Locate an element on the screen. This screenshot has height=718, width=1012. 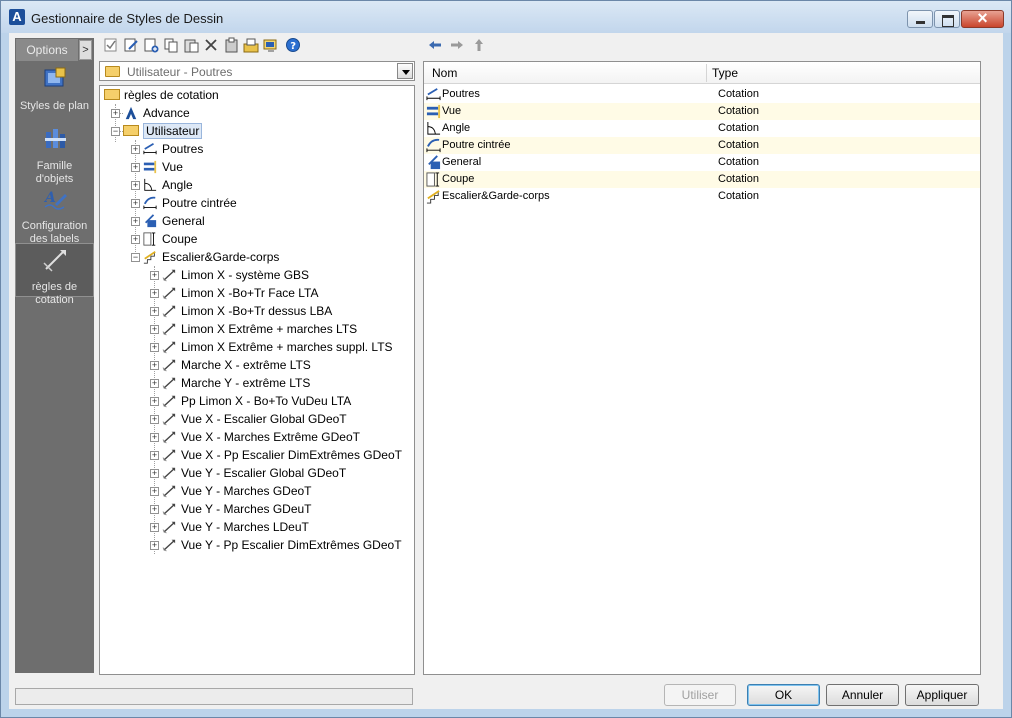
tree-node-advance: Advance is located at coordinates (156, 113).